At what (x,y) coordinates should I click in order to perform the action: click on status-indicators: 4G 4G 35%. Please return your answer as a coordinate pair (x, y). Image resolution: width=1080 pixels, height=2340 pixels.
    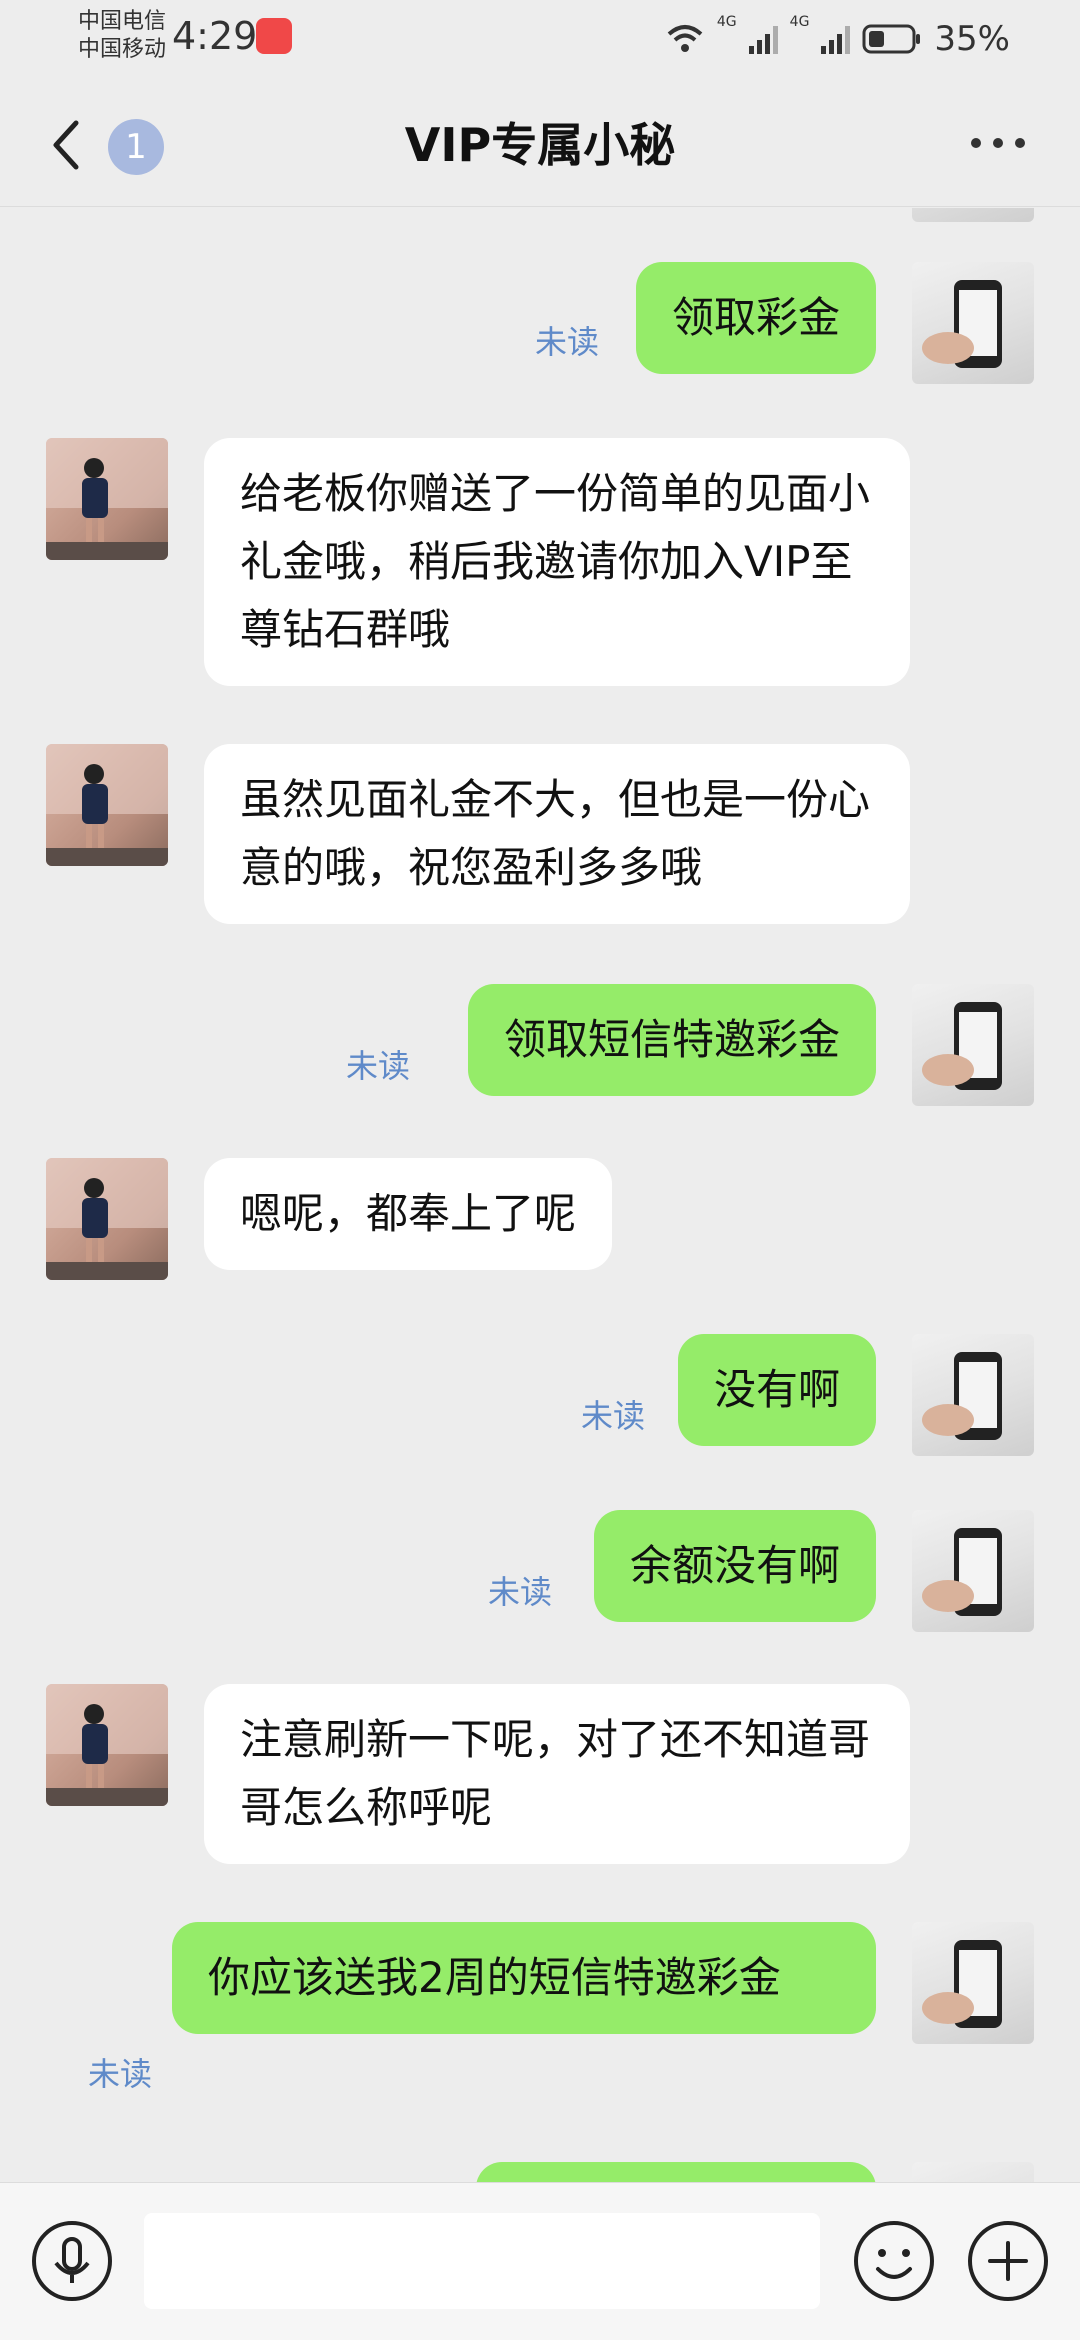
    Looking at the image, I should click on (837, 39).